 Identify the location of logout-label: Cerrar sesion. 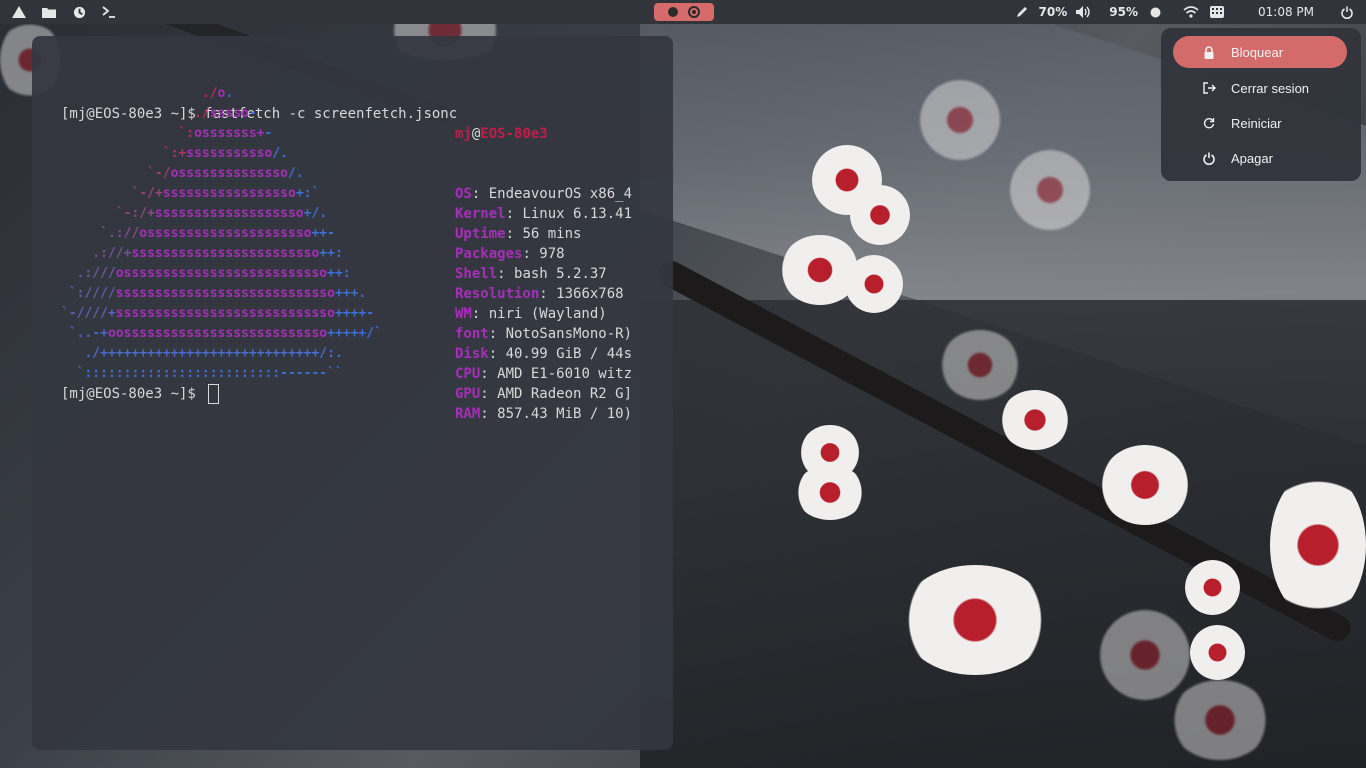
(1270, 88).